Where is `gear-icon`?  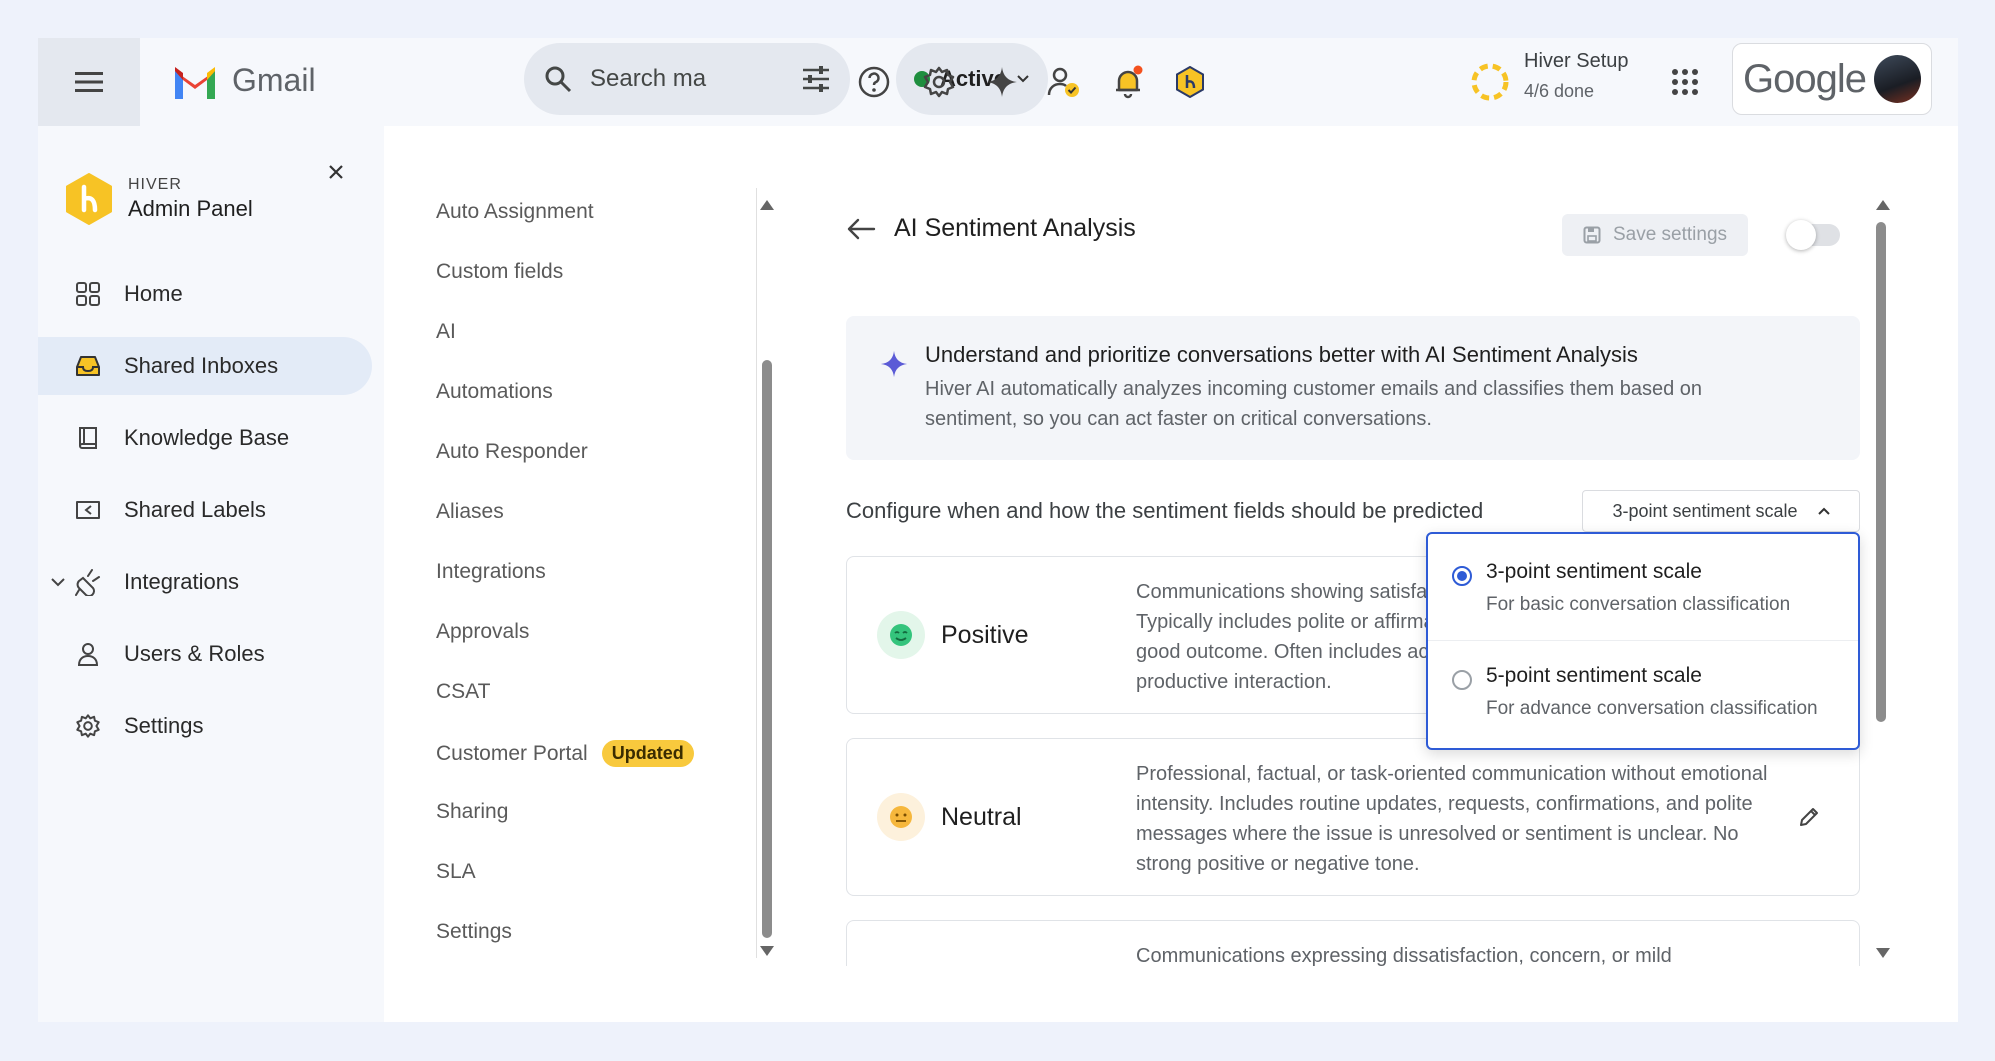 gear-icon is located at coordinates (939, 82).